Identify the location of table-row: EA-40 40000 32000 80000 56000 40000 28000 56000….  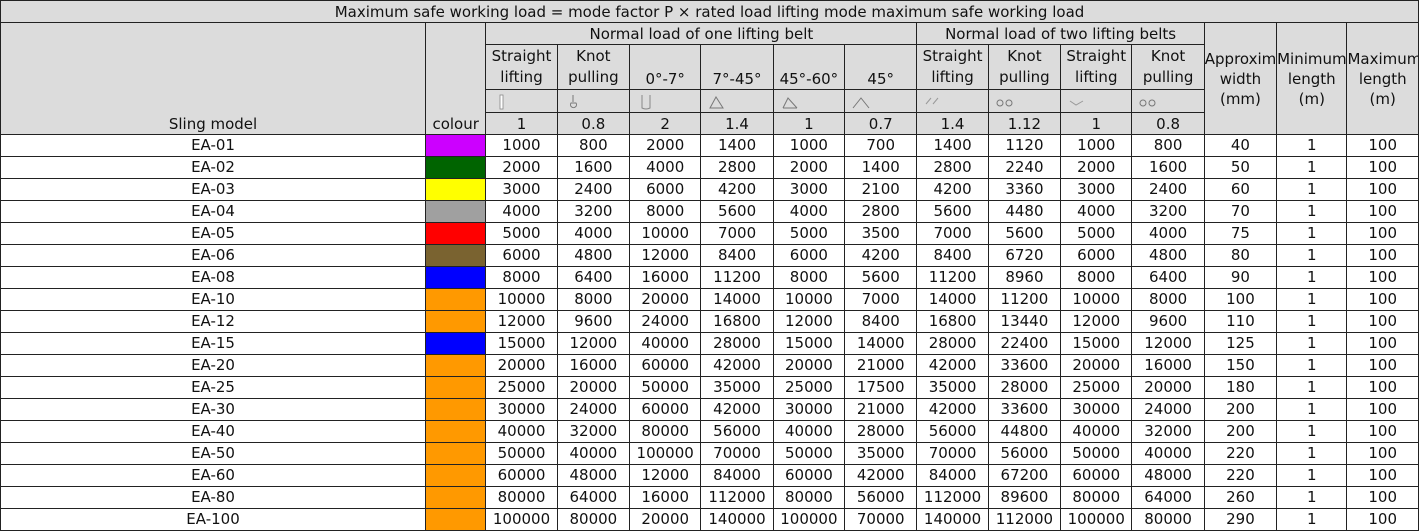
(709, 431).